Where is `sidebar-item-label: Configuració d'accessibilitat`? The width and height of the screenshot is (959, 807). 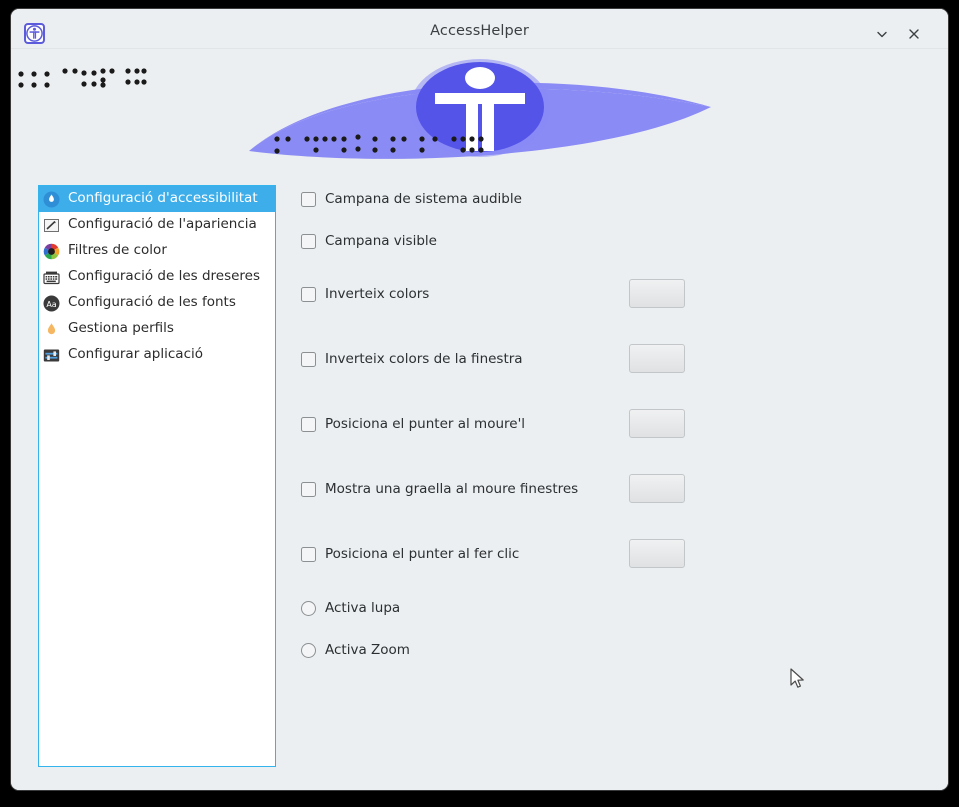
sidebar-item-label: Configuració d'accessibilitat is located at coordinates (163, 198).